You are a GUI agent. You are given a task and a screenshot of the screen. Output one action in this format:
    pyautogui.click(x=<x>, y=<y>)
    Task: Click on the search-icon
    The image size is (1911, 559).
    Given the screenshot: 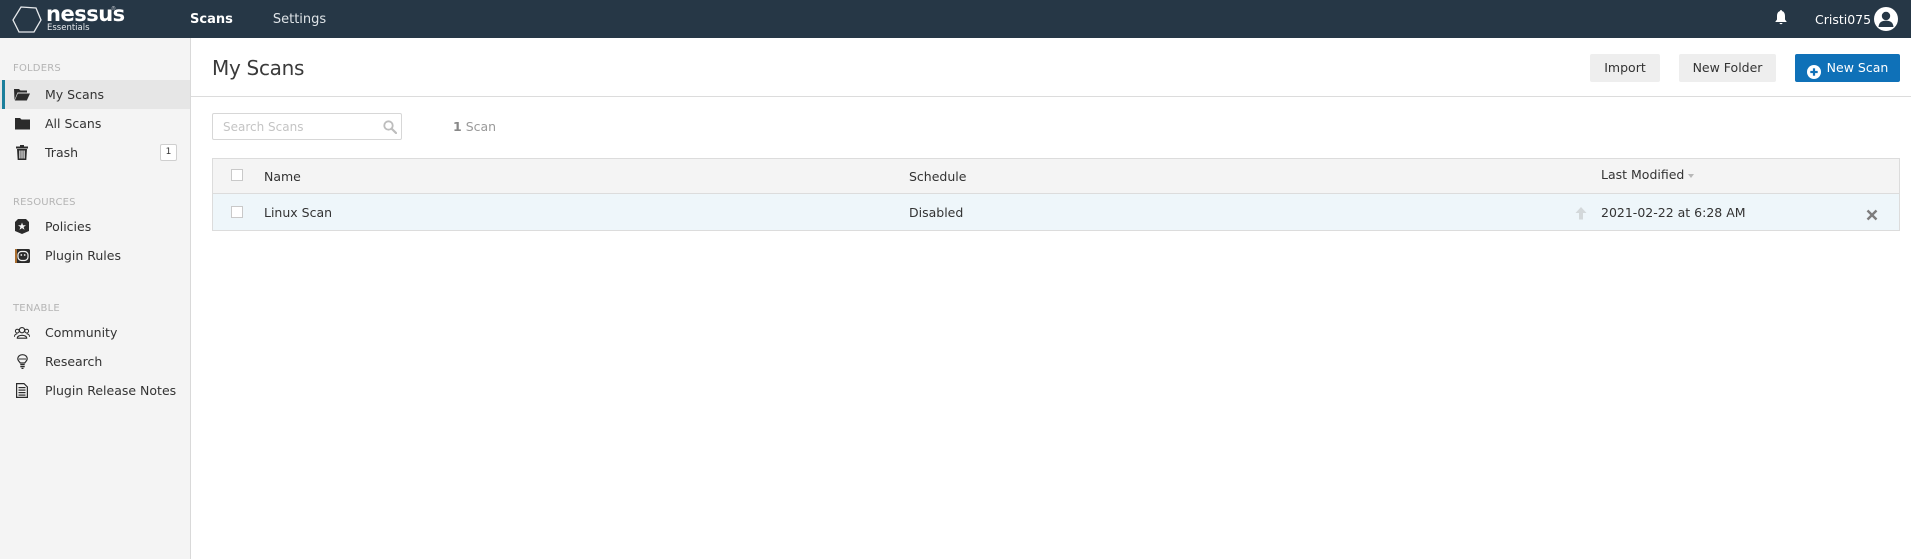 What is the action you would take?
    pyautogui.click(x=390, y=127)
    